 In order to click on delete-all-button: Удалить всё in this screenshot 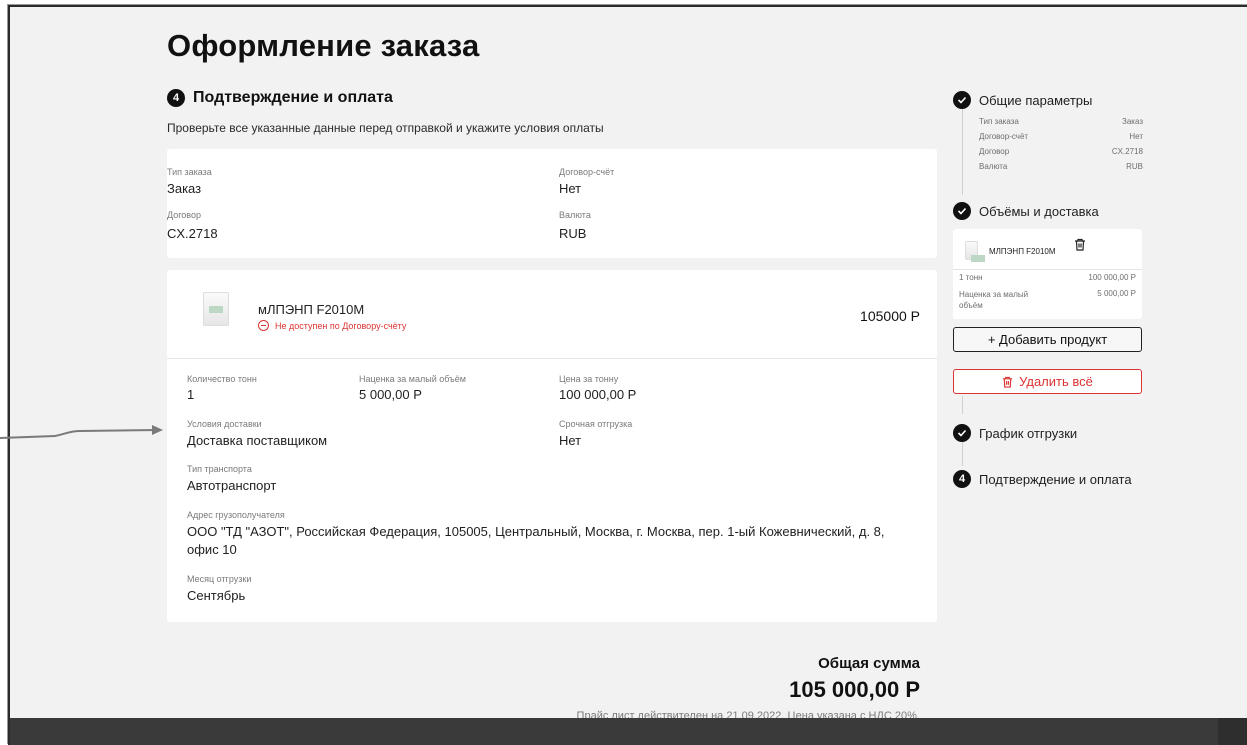, I will do `click(1047, 381)`.